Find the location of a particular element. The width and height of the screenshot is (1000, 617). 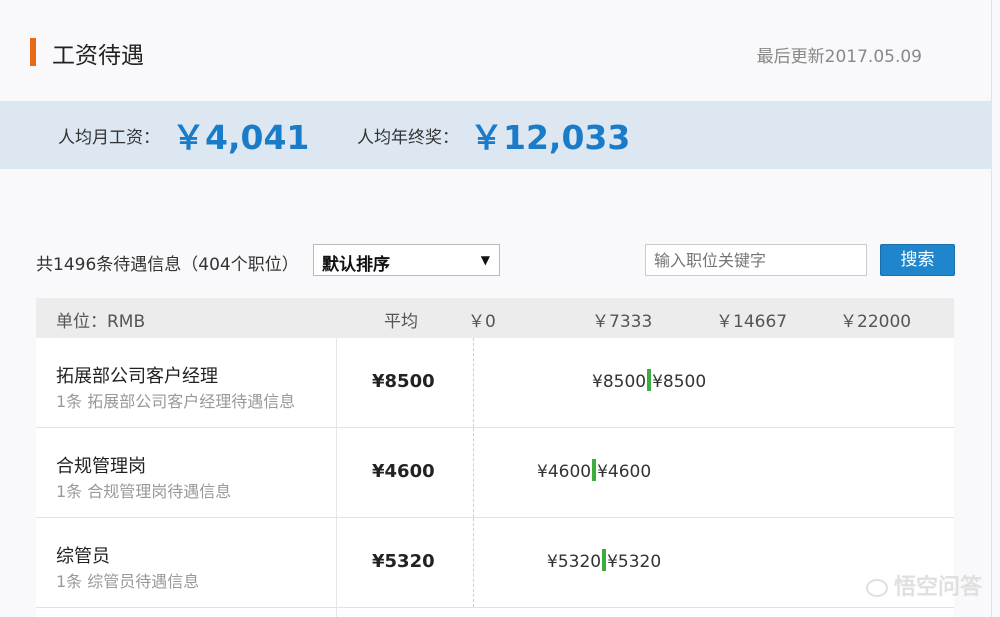

salary-min: ¥5320 is located at coordinates (574, 562).